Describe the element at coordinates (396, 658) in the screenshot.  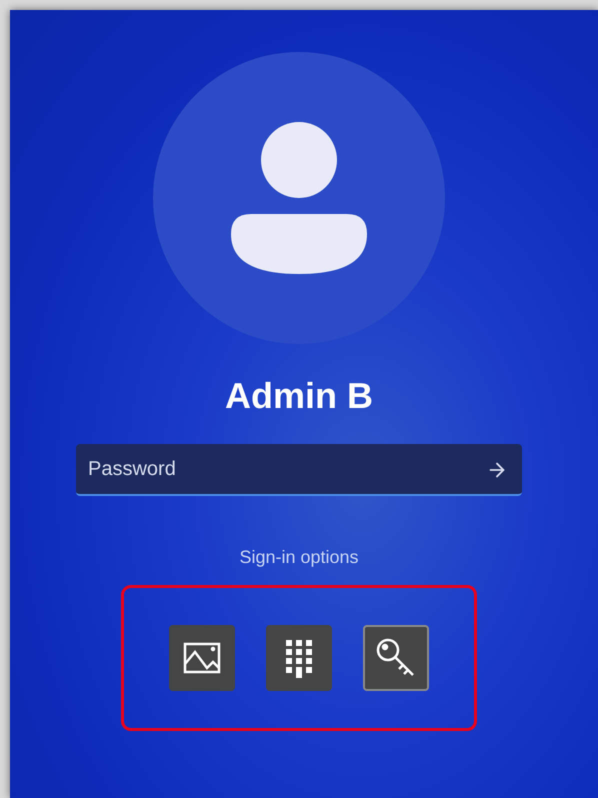
I see `password-button` at that location.